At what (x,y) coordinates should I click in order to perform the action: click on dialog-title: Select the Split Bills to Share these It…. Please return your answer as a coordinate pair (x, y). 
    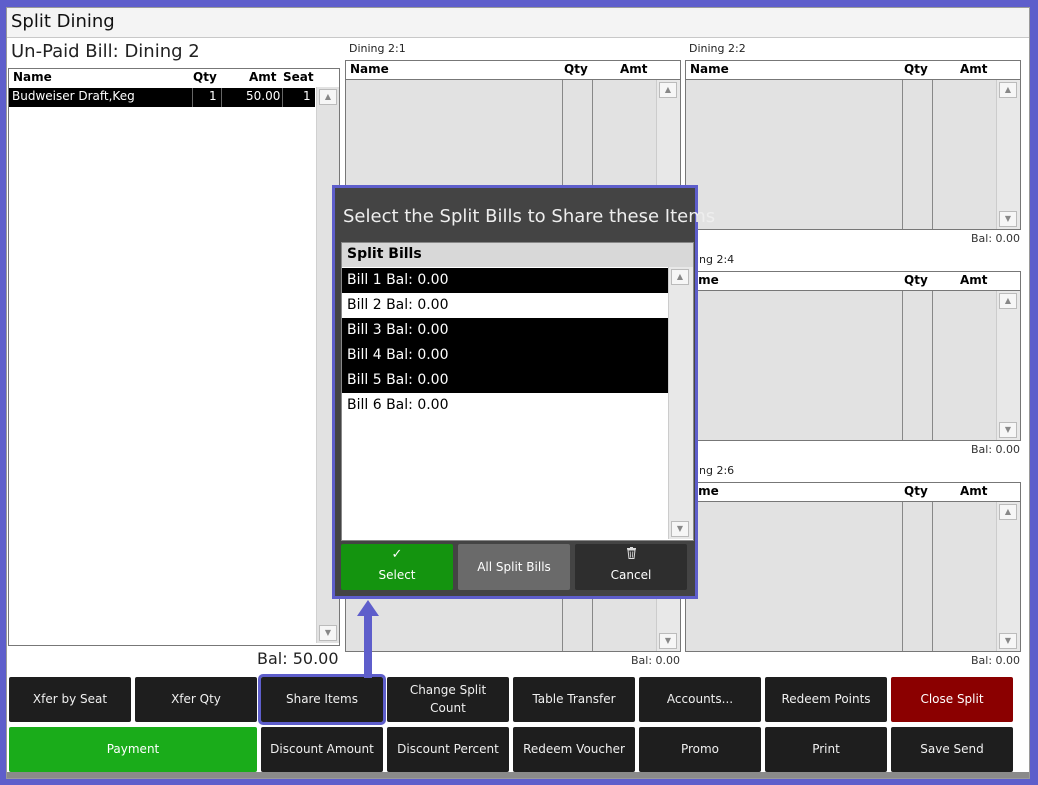
    Looking at the image, I should click on (529, 216).